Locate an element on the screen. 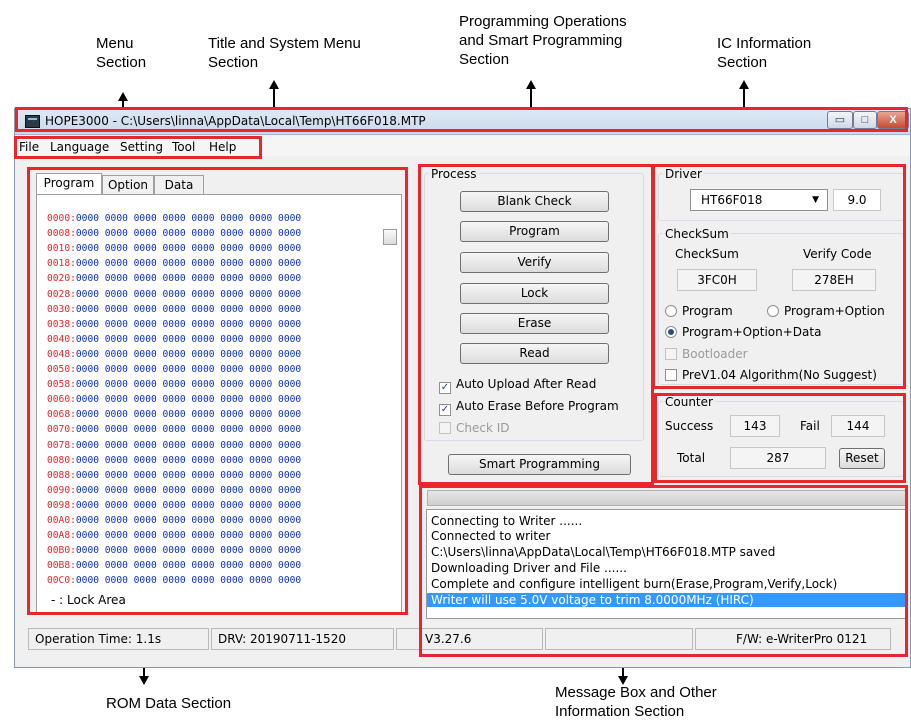  operation-time: Operation Time: 1.1s is located at coordinates (118, 639).